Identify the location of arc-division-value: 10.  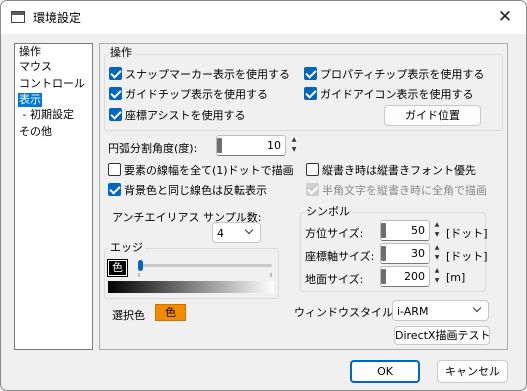
(274, 145).